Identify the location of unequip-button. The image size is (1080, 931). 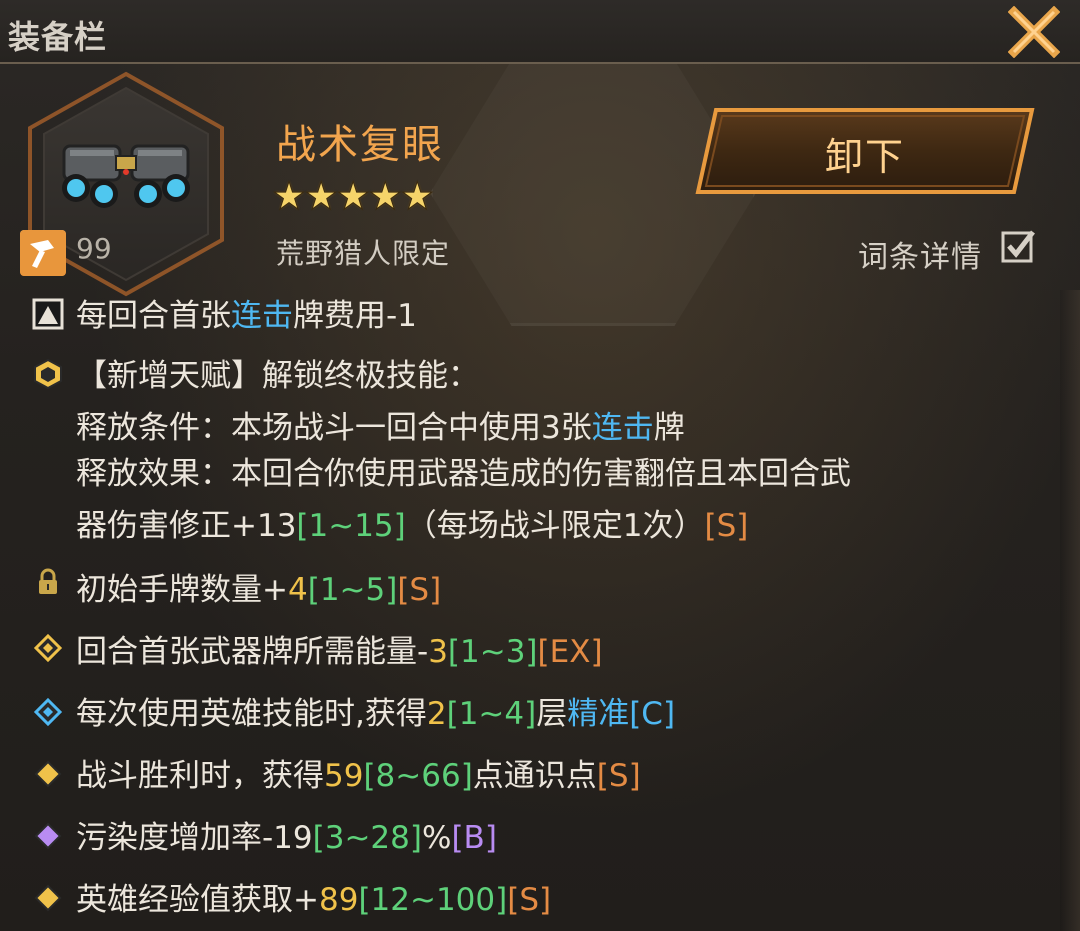
(865, 151).